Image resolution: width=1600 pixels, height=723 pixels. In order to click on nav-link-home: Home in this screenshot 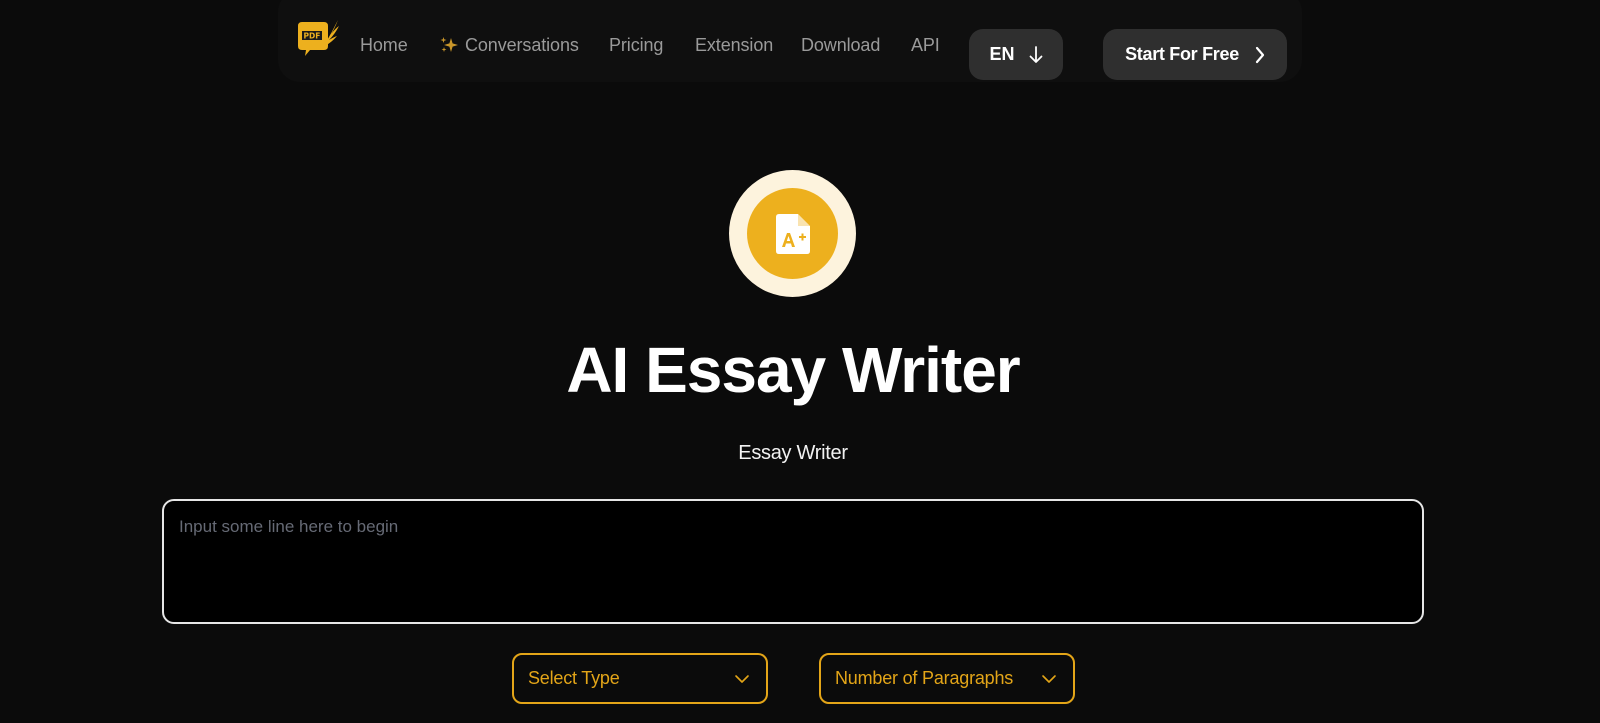, I will do `click(384, 45)`.